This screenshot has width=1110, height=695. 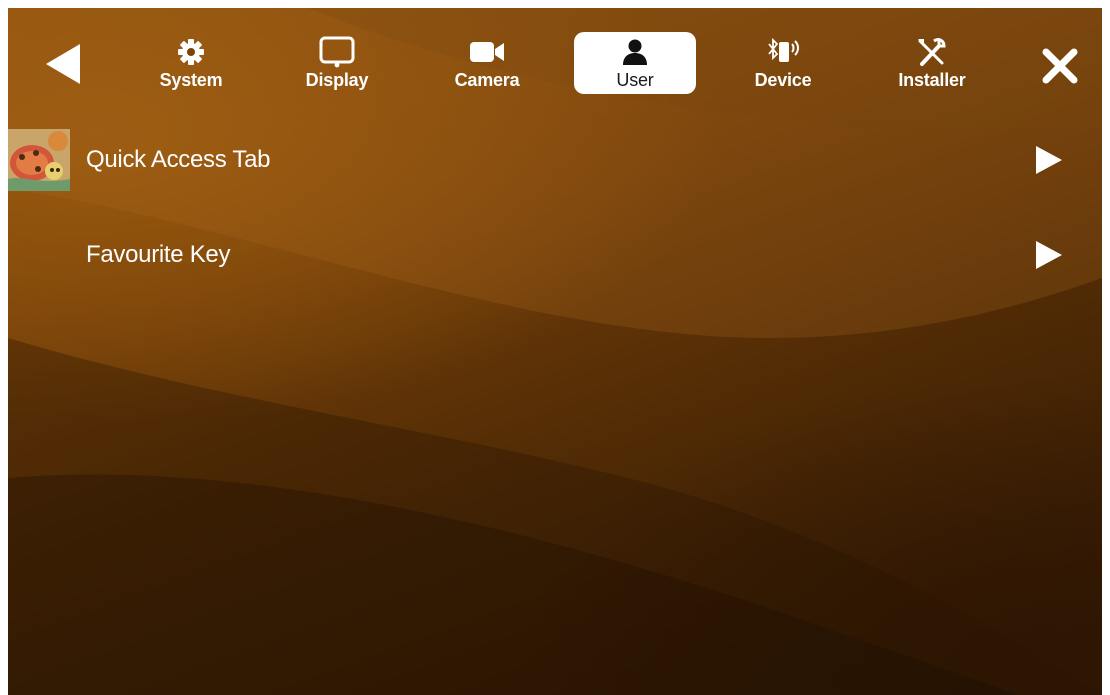 What do you see at coordinates (158, 254) in the screenshot?
I see `menu-item-label: Favourite Key` at bounding box center [158, 254].